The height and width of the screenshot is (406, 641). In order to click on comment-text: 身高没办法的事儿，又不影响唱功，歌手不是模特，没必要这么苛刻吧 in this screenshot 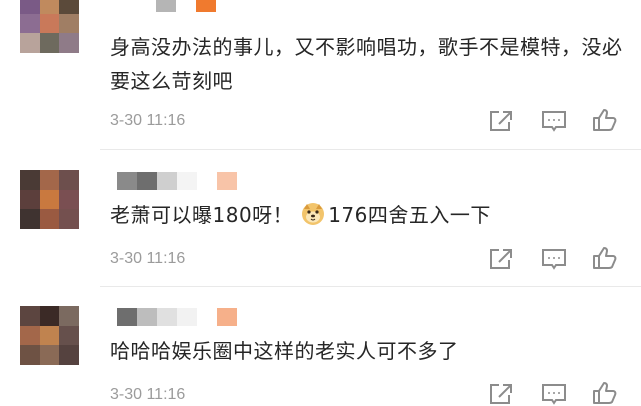, I will do `click(366, 64)`.